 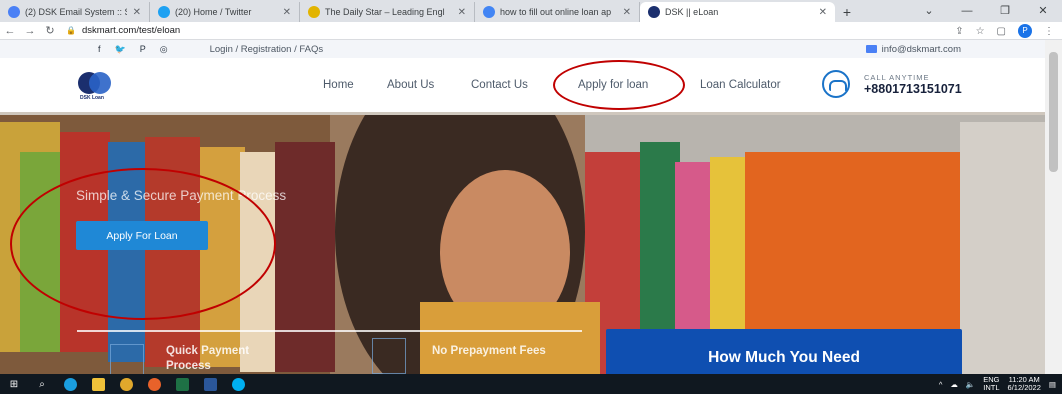 I want to click on account-links: Login / Registration / FAQs, so click(x=267, y=49).